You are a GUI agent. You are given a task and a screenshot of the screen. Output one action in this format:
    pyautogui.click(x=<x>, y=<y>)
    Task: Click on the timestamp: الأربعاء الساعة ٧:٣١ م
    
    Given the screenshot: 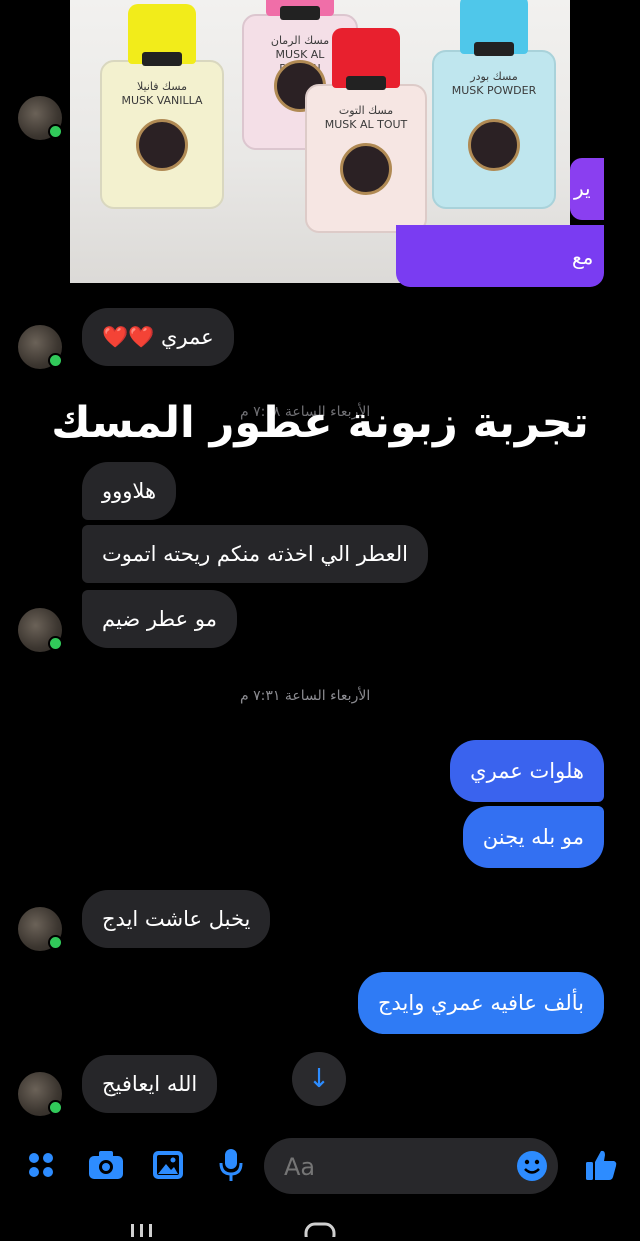 What is the action you would take?
    pyautogui.click(x=305, y=696)
    